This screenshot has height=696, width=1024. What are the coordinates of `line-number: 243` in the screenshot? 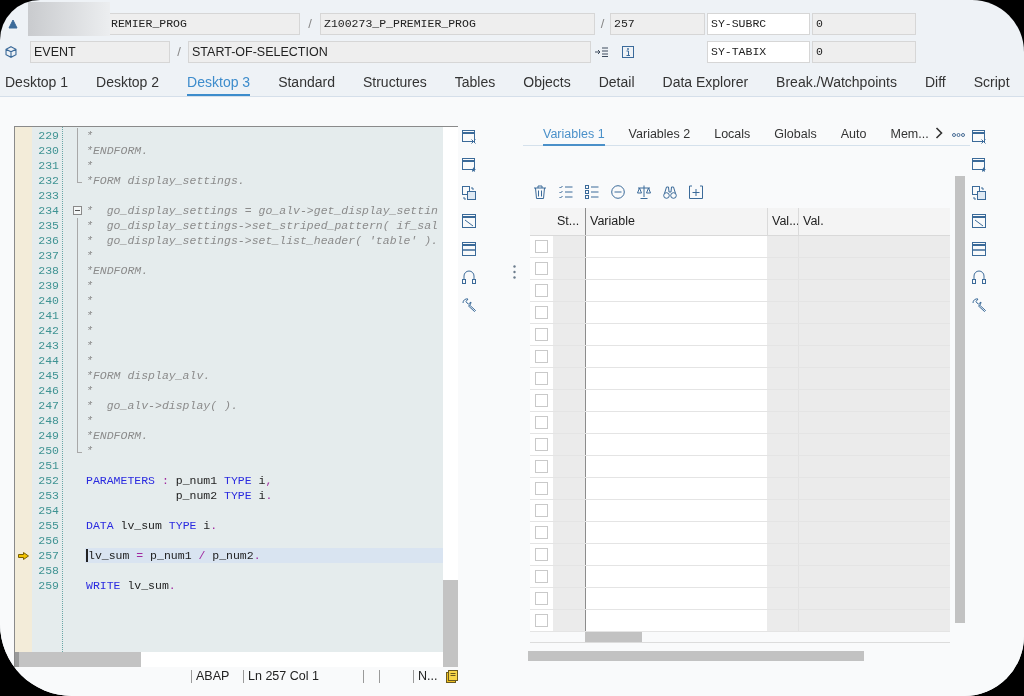 It's located at (48, 345).